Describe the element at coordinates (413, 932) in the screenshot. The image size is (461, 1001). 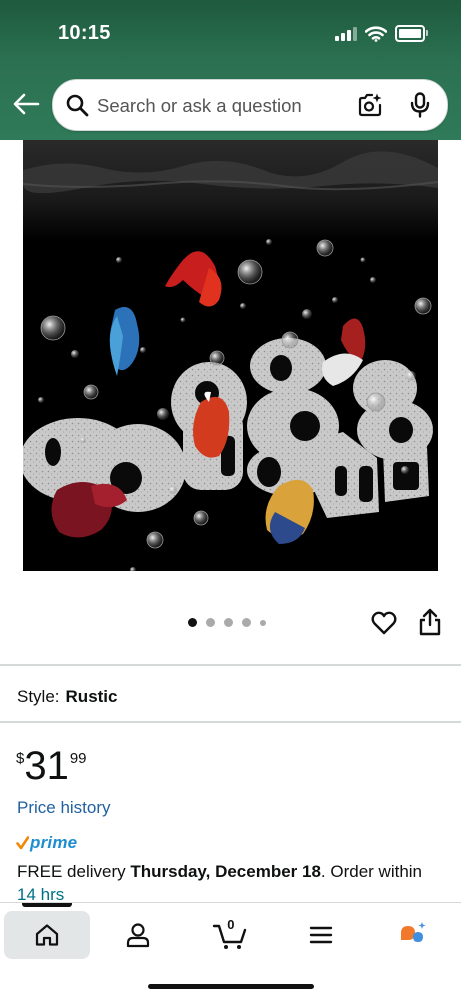
I see `rufus-assistant-icon` at that location.